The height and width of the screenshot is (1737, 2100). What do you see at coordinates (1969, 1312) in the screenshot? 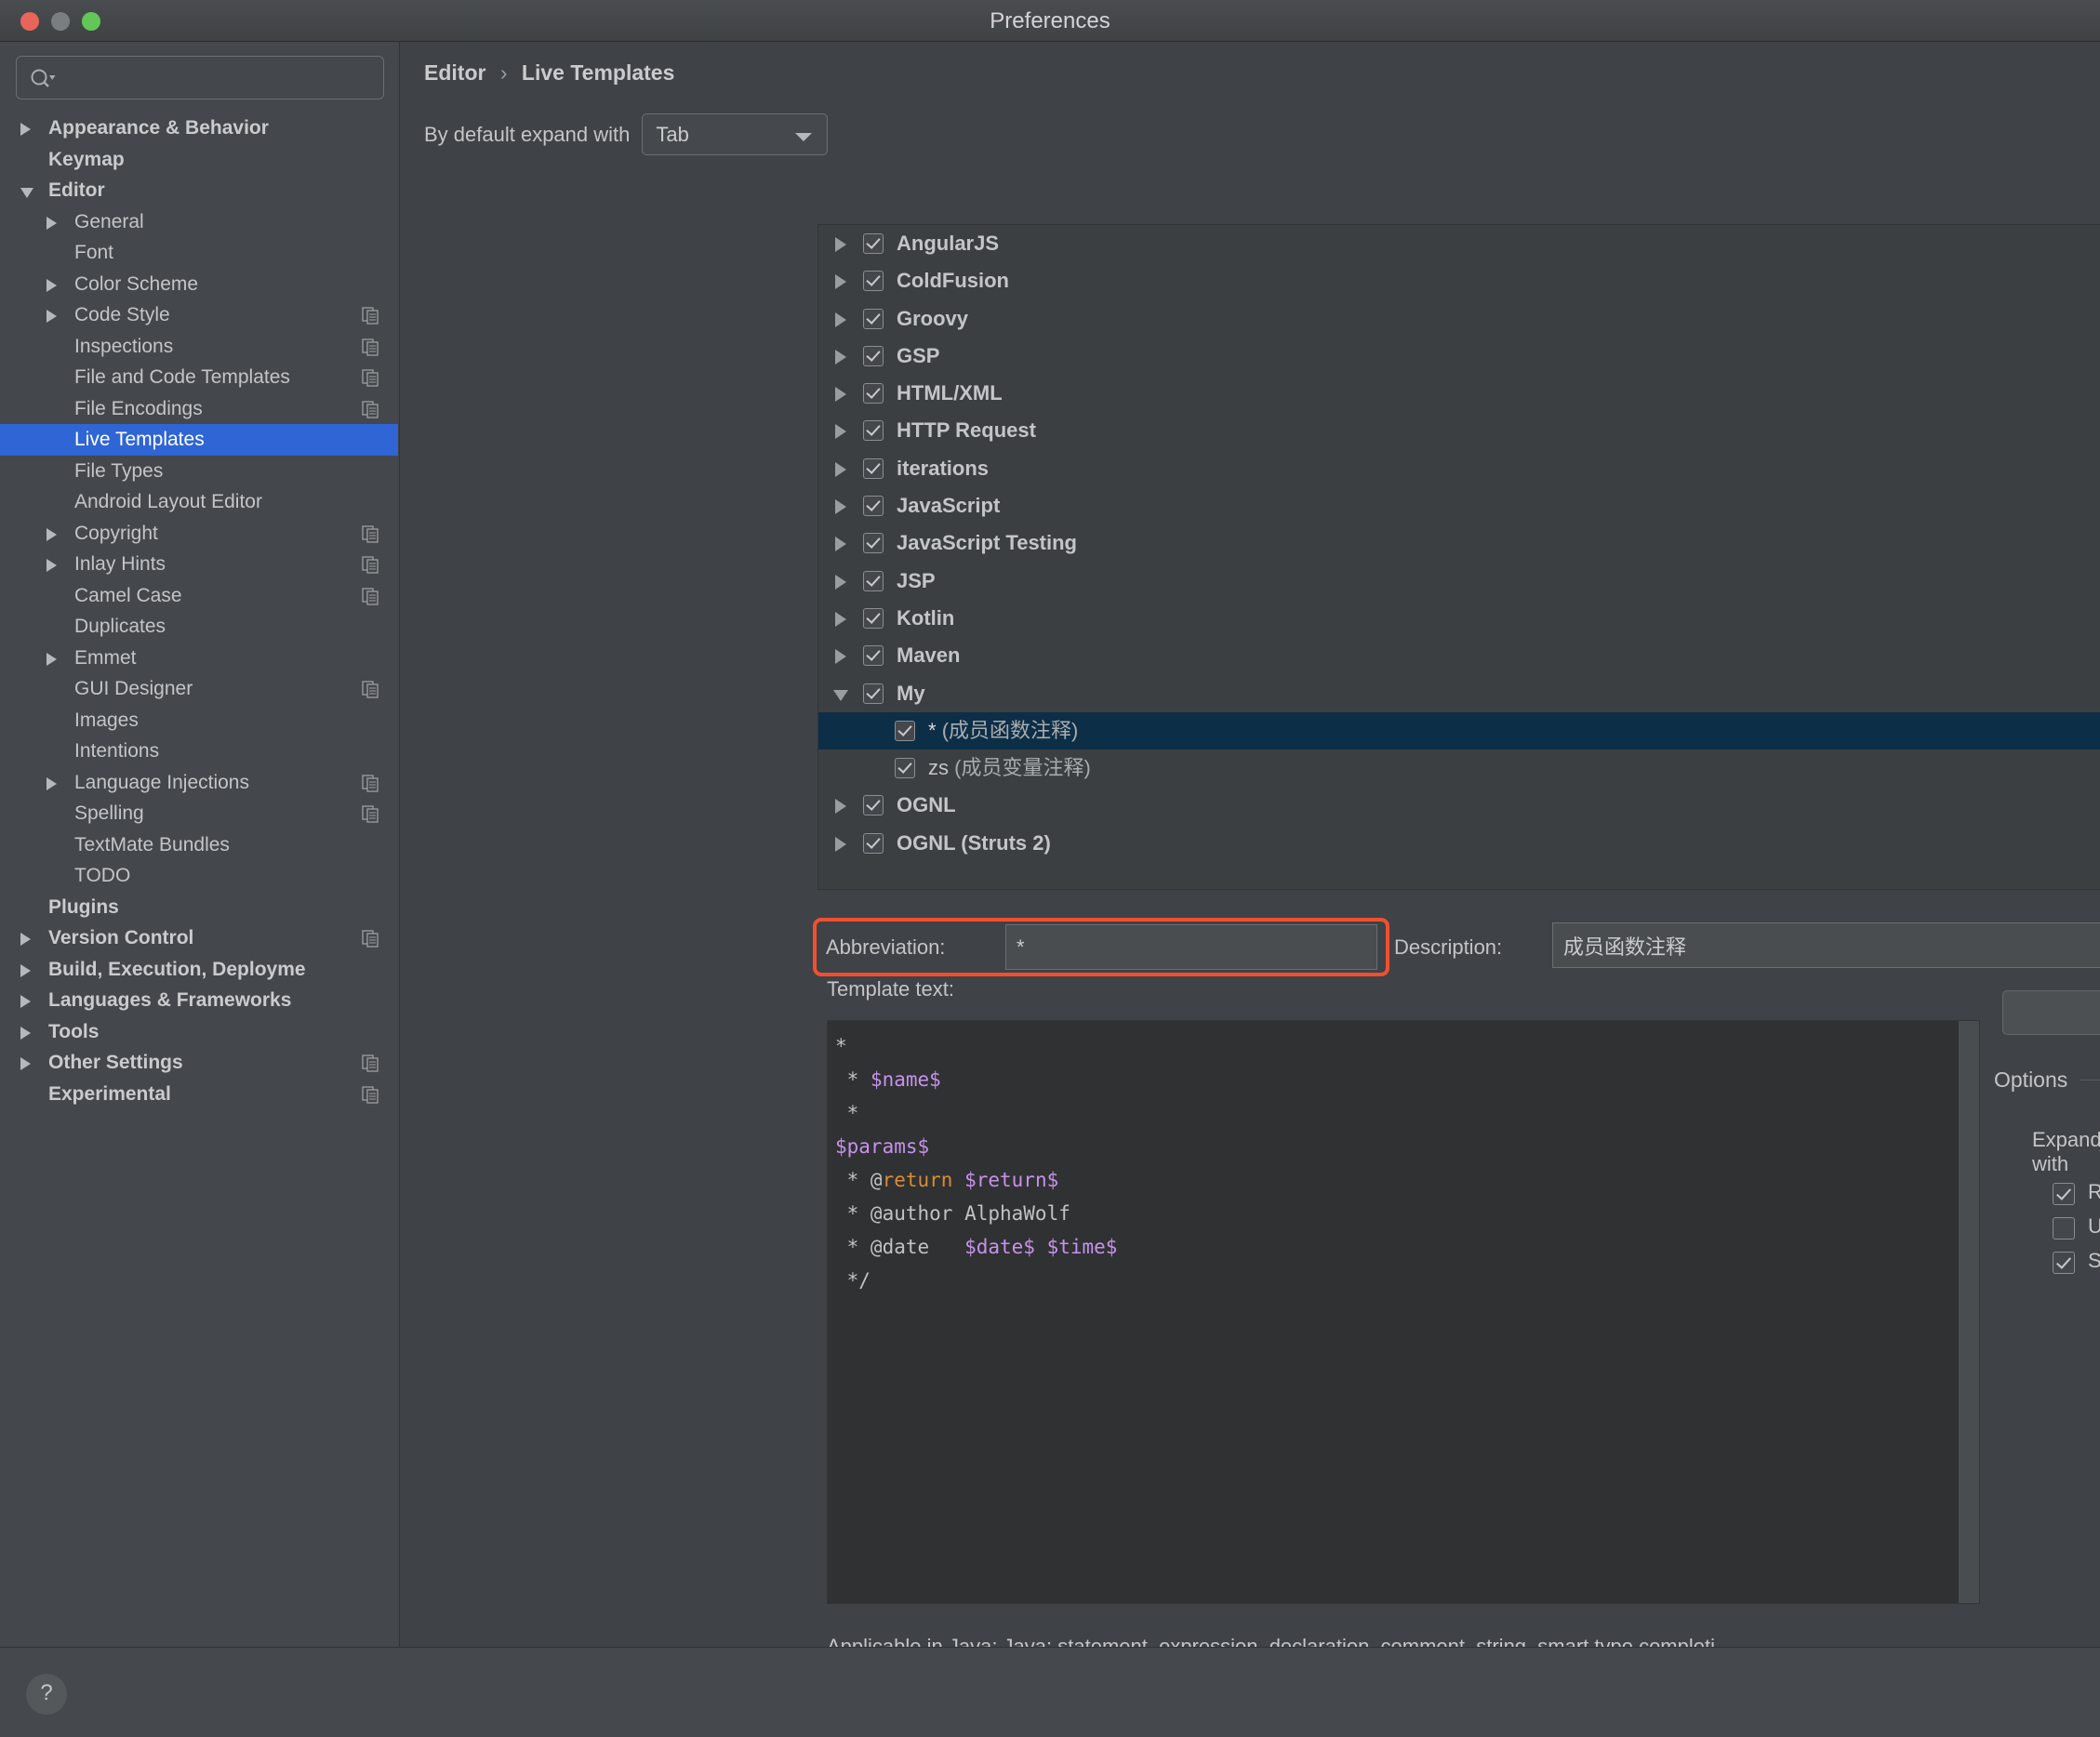
I see `editor-scrollbar` at bounding box center [1969, 1312].